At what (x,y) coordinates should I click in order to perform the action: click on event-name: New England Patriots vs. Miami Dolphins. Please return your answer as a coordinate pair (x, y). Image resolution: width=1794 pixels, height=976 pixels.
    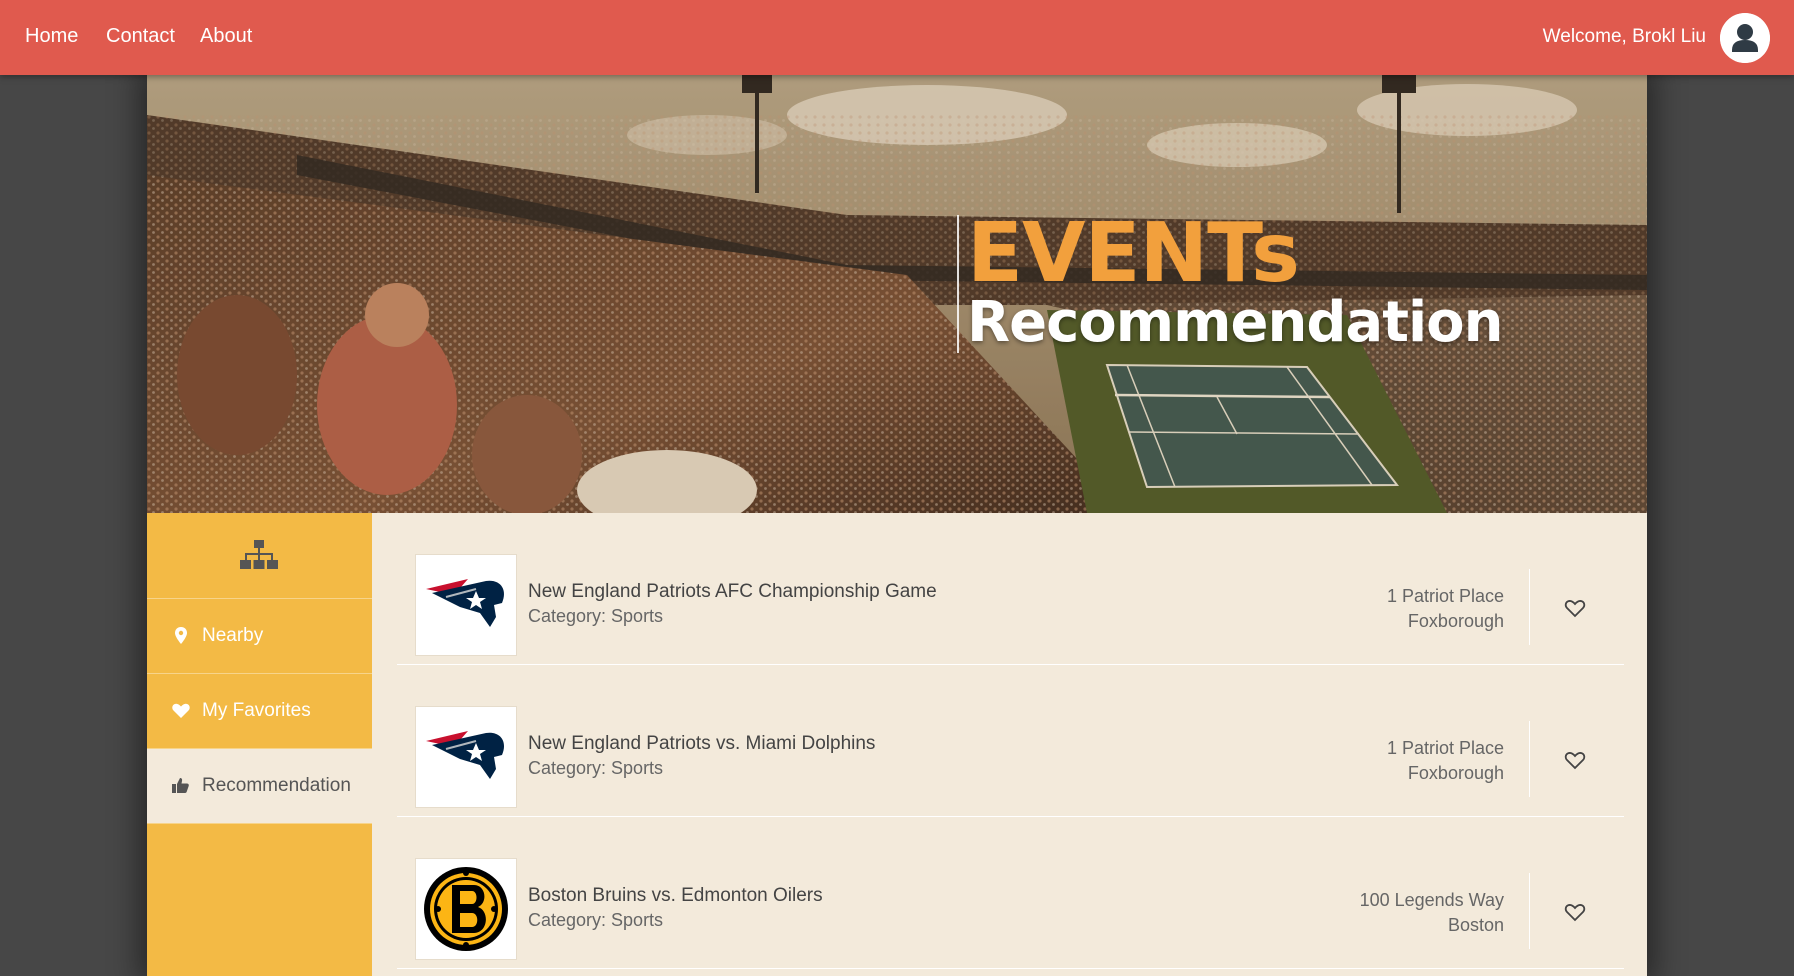
    Looking at the image, I should click on (701, 744).